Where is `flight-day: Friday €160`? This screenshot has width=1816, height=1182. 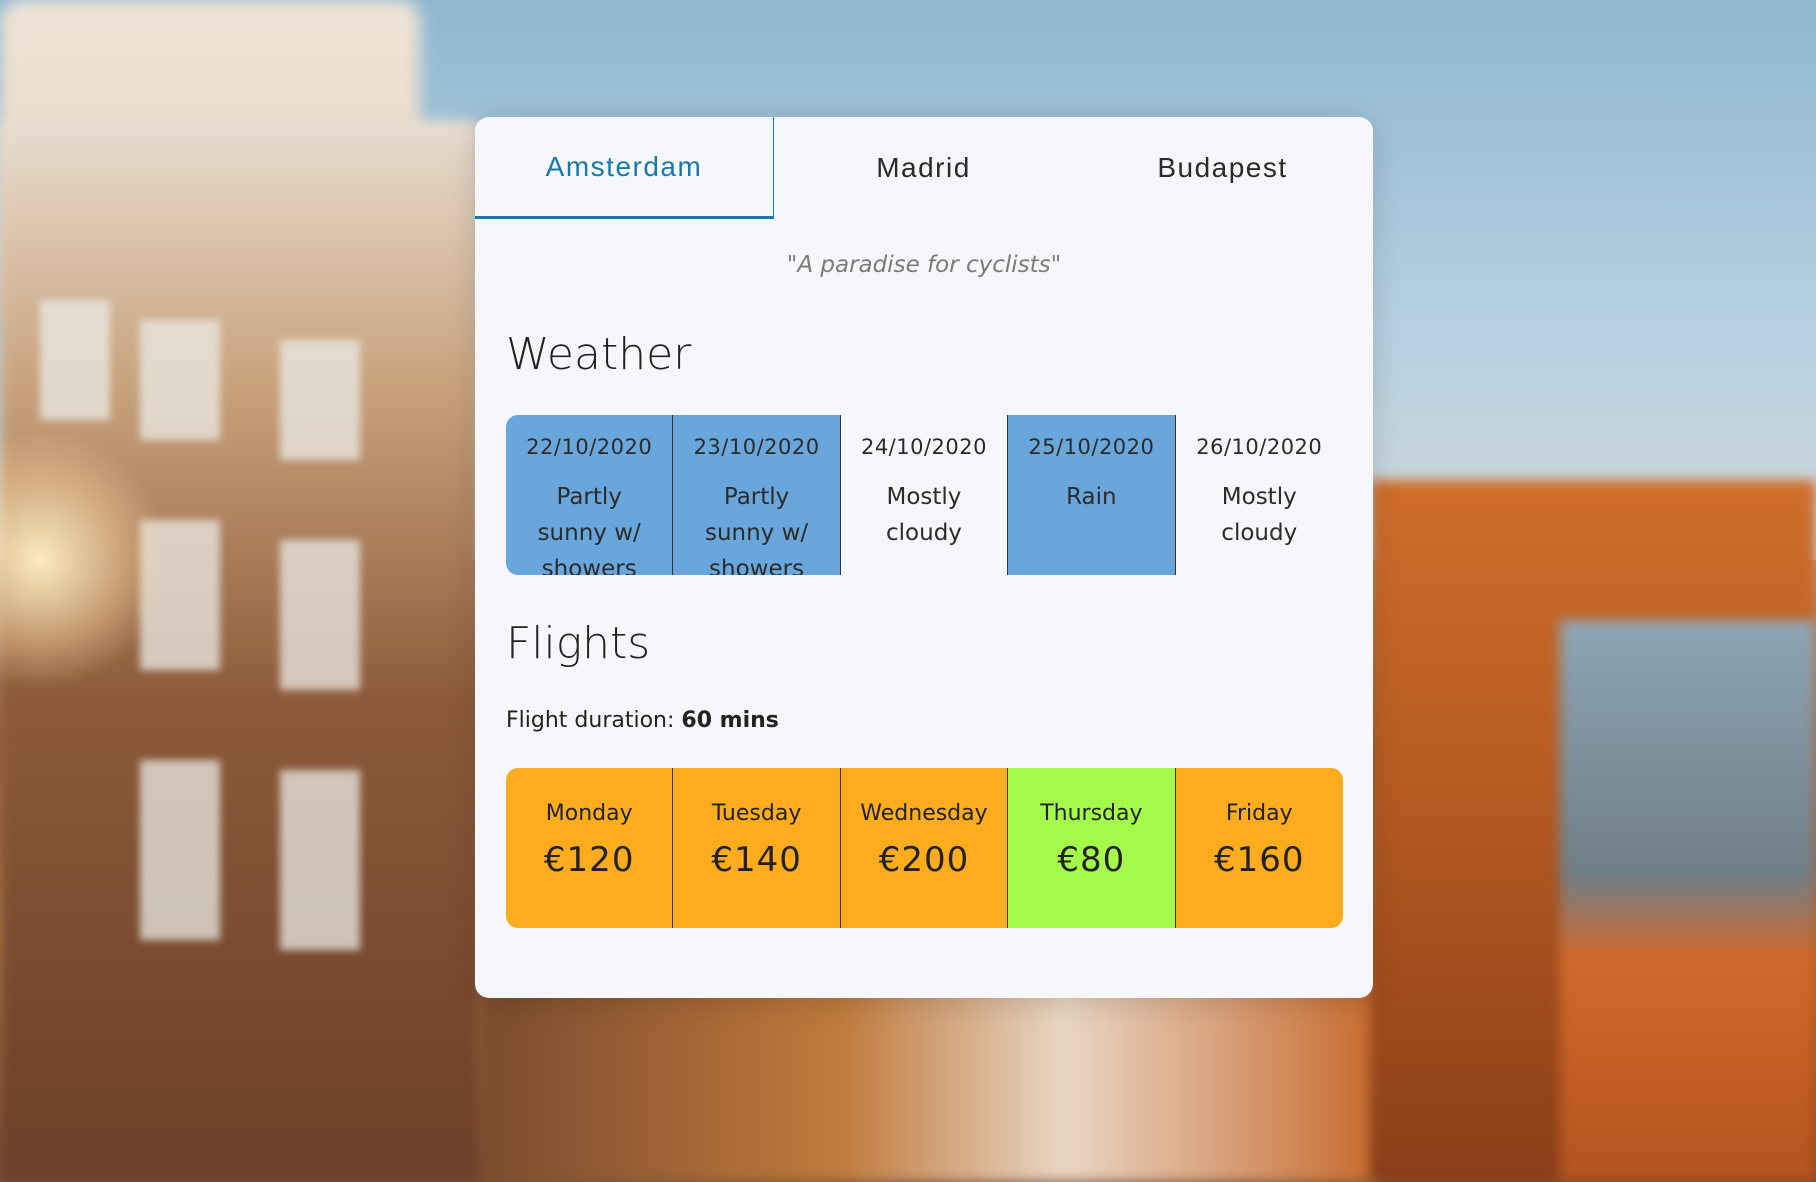
flight-day: Friday €160 is located at coordinates (1259, 848).